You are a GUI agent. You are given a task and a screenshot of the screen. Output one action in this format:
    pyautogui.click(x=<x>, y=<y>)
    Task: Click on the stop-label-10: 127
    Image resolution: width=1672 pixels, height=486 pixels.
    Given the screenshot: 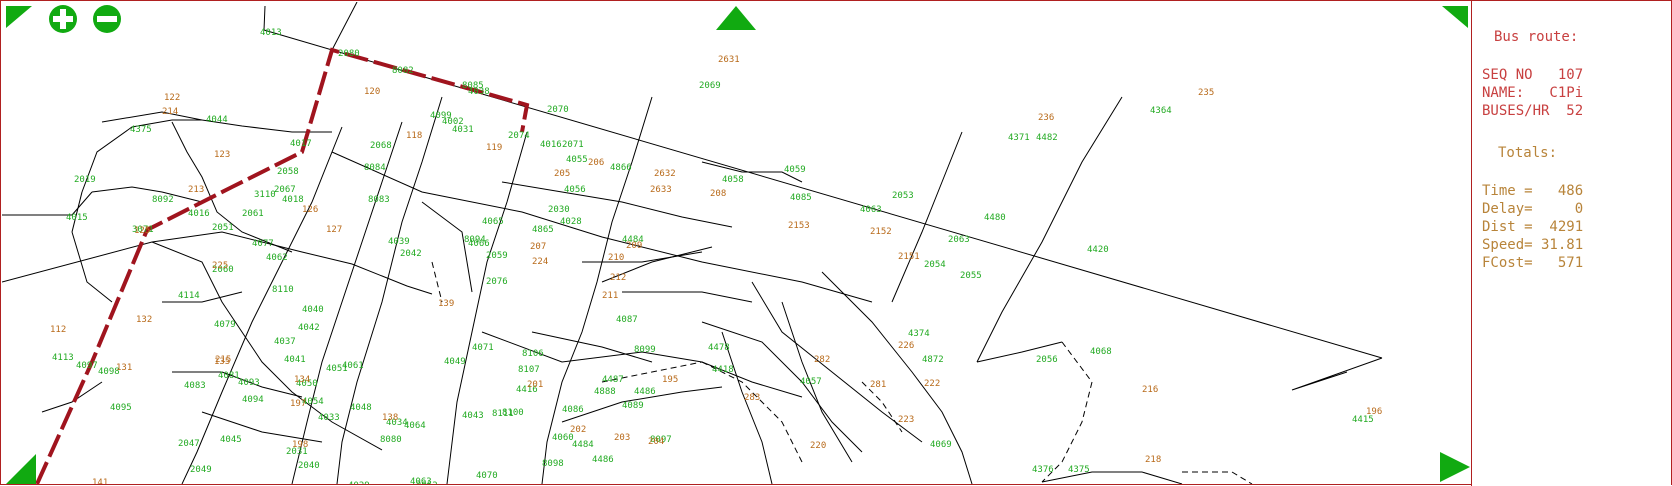 What is the action you would take?
    pyautogui.click(x=334, y=230)
    